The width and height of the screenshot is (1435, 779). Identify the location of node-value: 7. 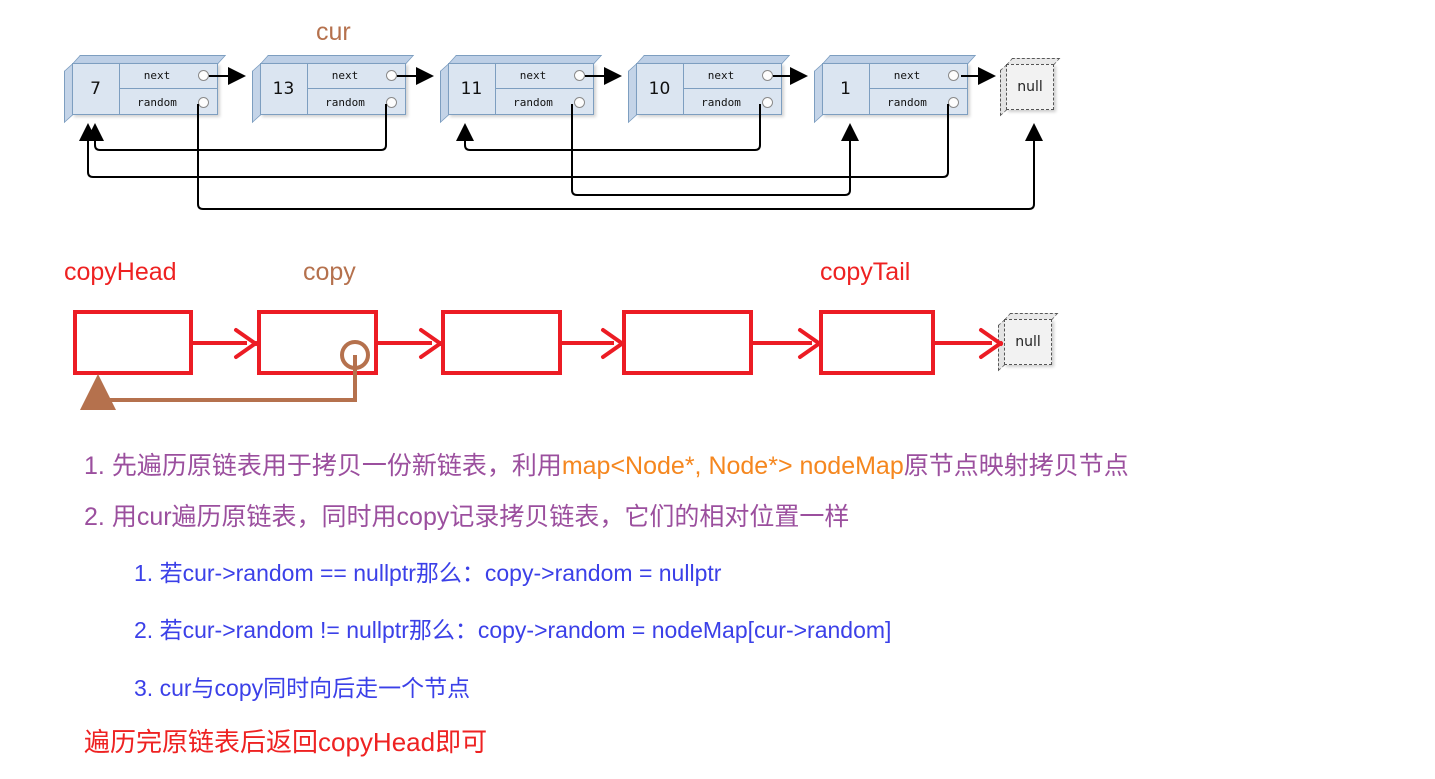
(96, 89).